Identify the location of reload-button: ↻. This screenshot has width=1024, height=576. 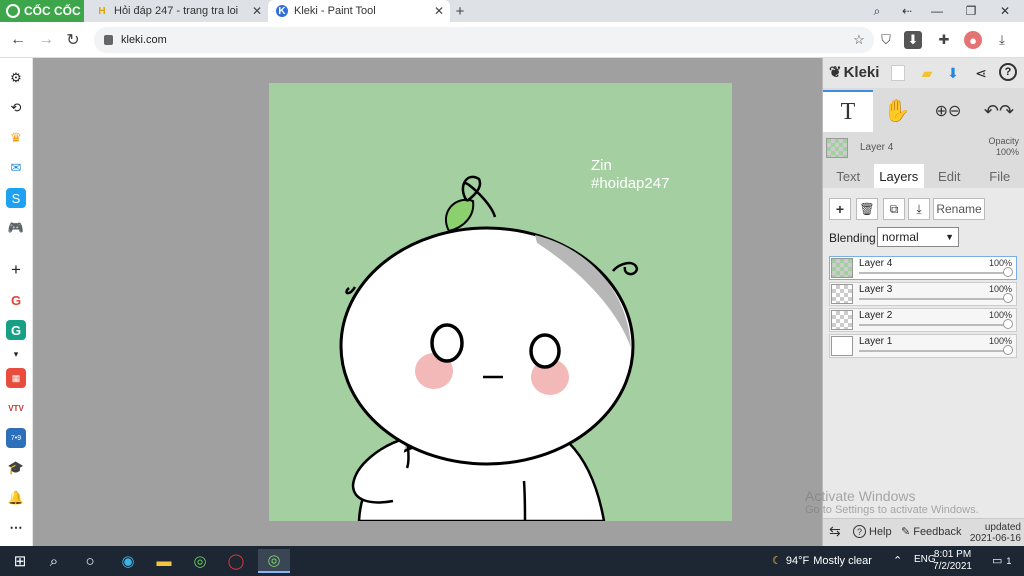
(73, 40).